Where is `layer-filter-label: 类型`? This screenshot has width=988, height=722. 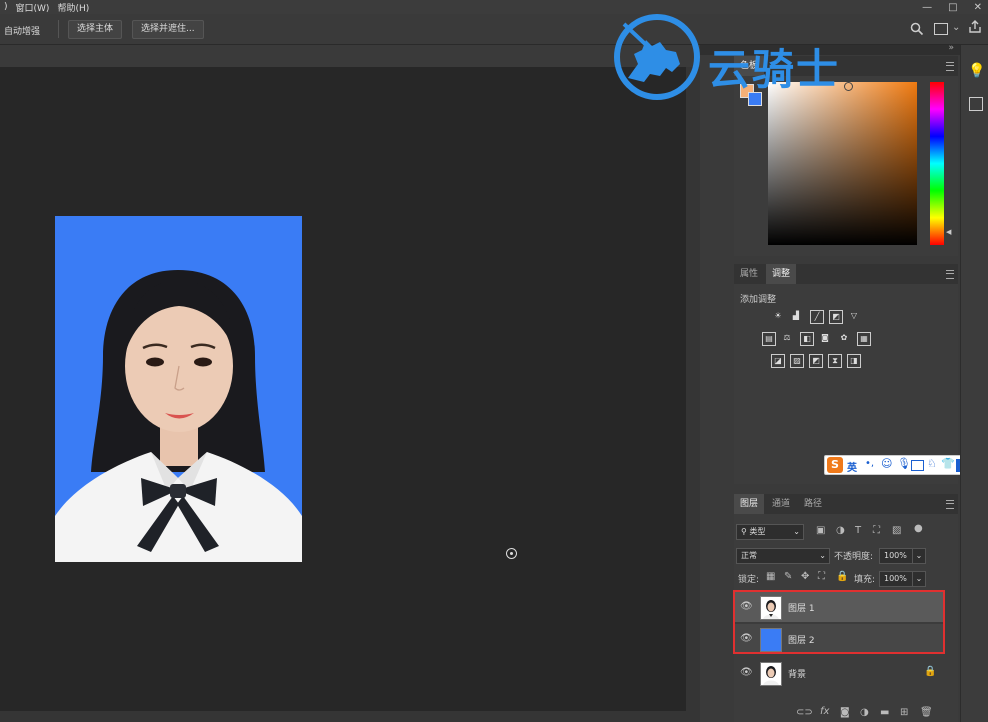
layer-filter-label: 类型 is located at coordinates (757, 531).